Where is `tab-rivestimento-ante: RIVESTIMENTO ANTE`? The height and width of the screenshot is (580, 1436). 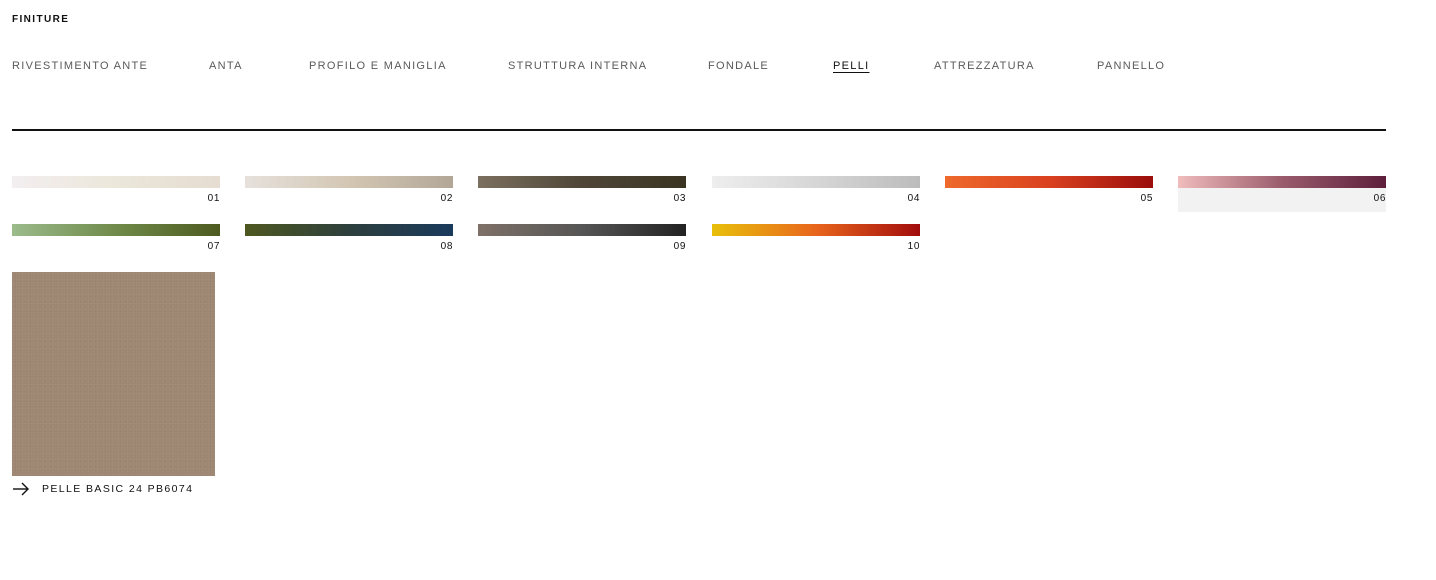
tab-rivestimento-ante: RIVESTIMENTO ANTE is located at coordinates (80, 66).